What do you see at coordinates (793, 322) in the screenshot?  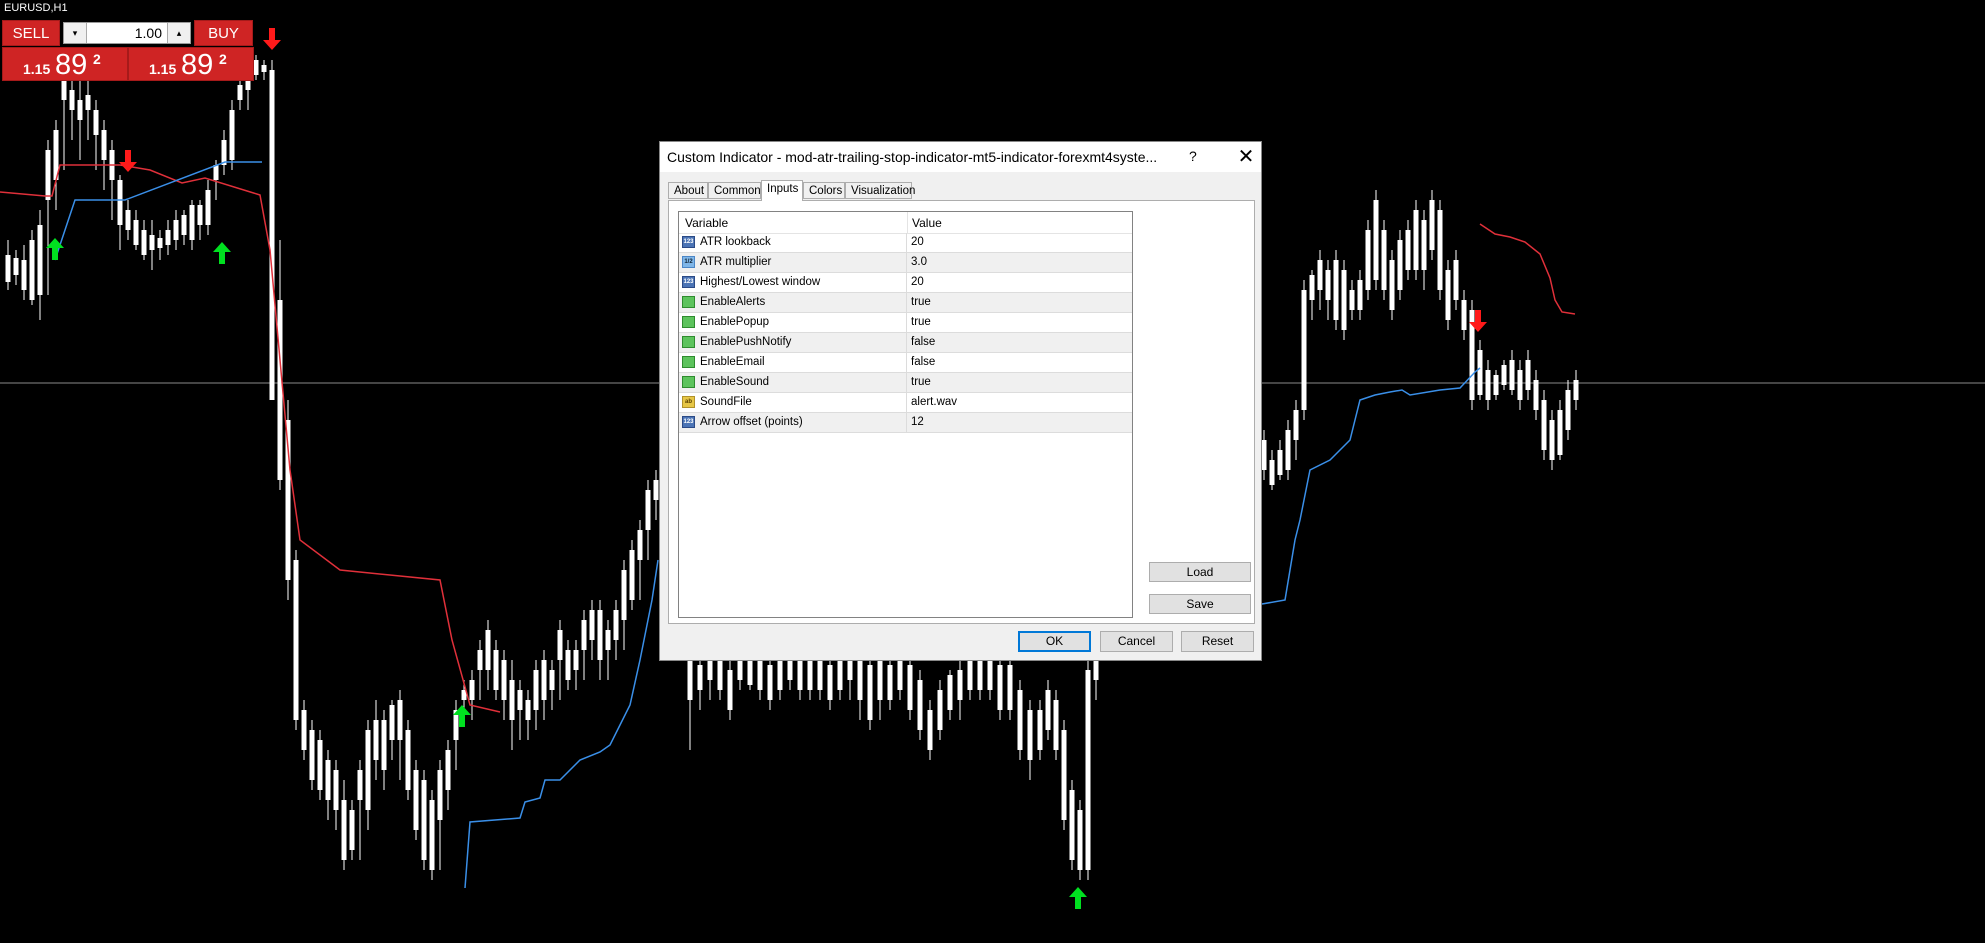 I see `variable-cell: EnablePopup` at bounding box center [793, 322].